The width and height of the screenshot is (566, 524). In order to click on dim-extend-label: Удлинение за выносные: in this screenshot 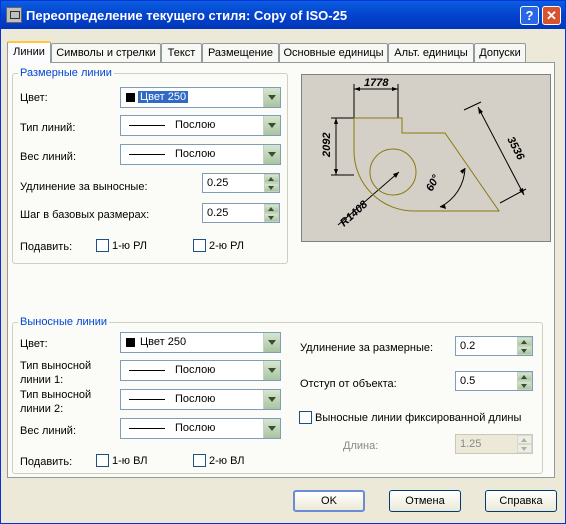, I will do `click(84, 187)`.